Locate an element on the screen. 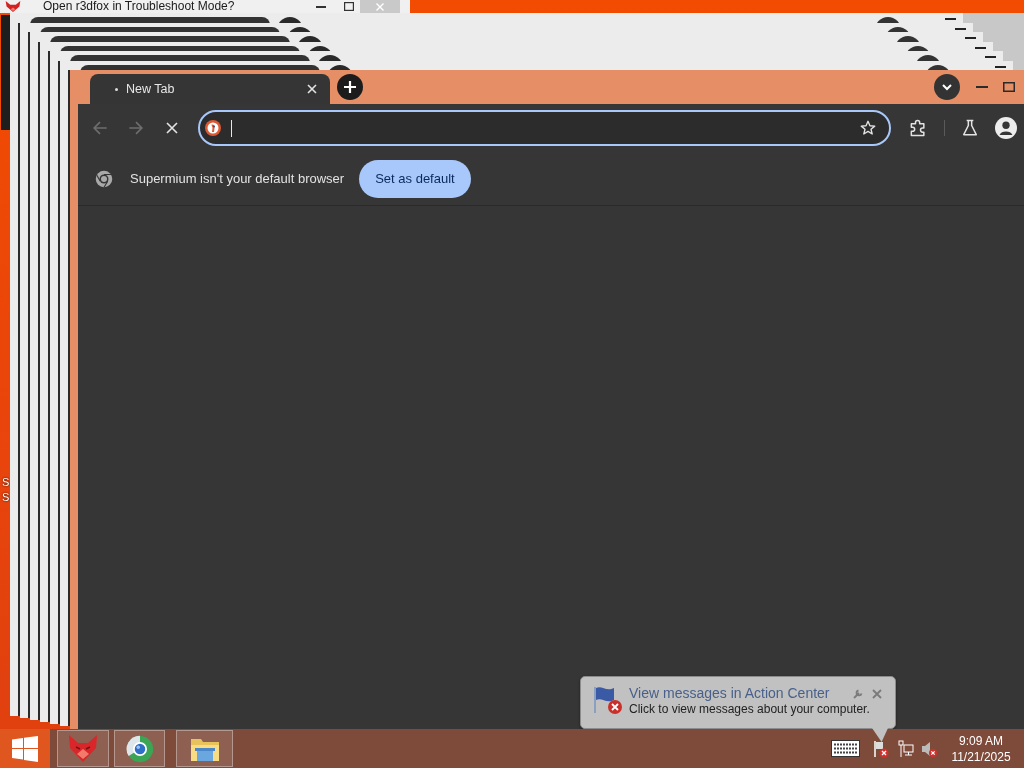  close-icon is located at coordinates (380, 6).